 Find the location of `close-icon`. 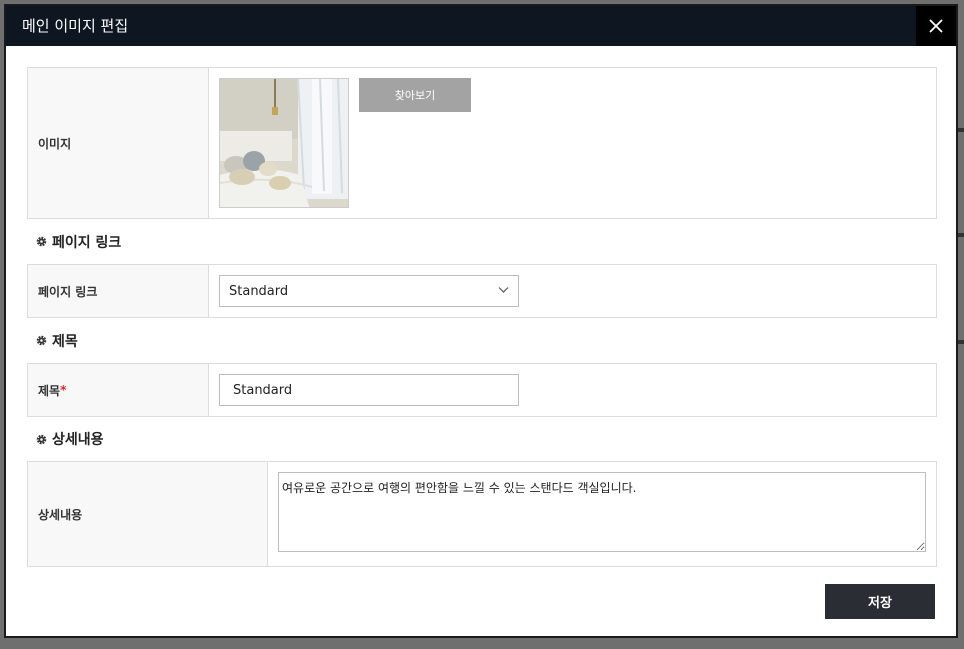

close-icon is located at coordinates (936, 26).